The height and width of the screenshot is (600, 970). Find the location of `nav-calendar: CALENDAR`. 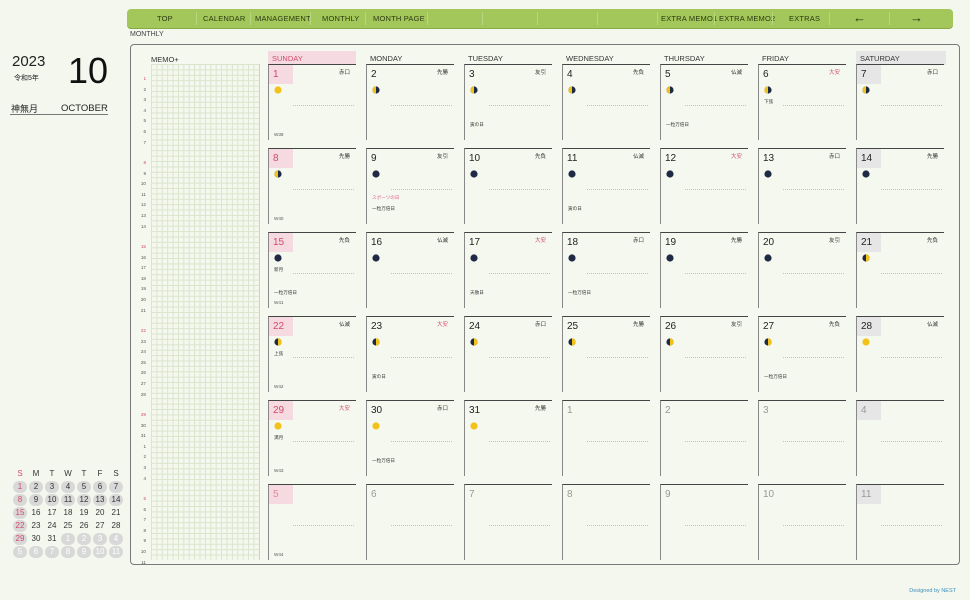

nav-calendar: CALENDAR is located at coordinates (224, 18).